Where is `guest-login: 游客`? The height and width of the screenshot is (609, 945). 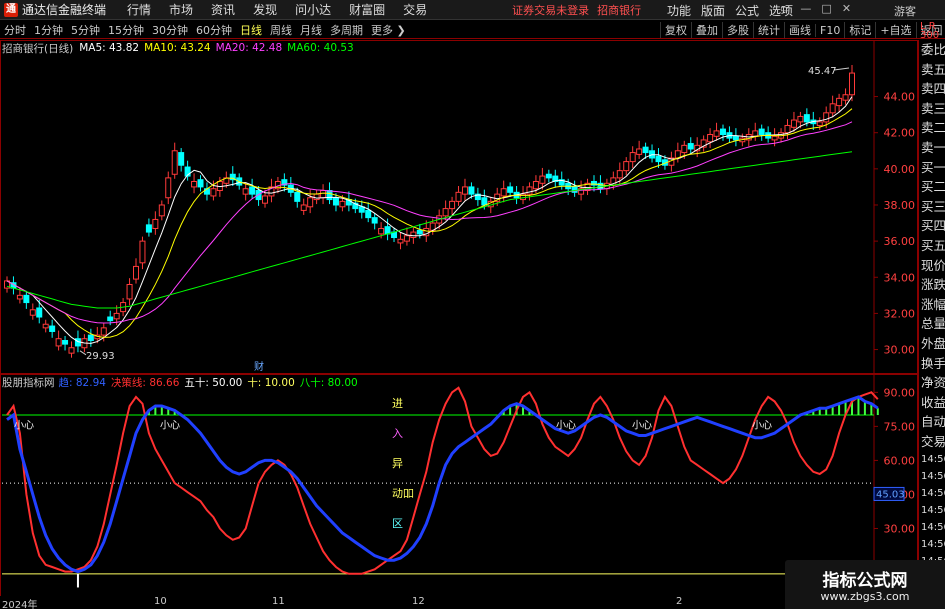
guest-login: 游客 is located at coordinates (905, 11).